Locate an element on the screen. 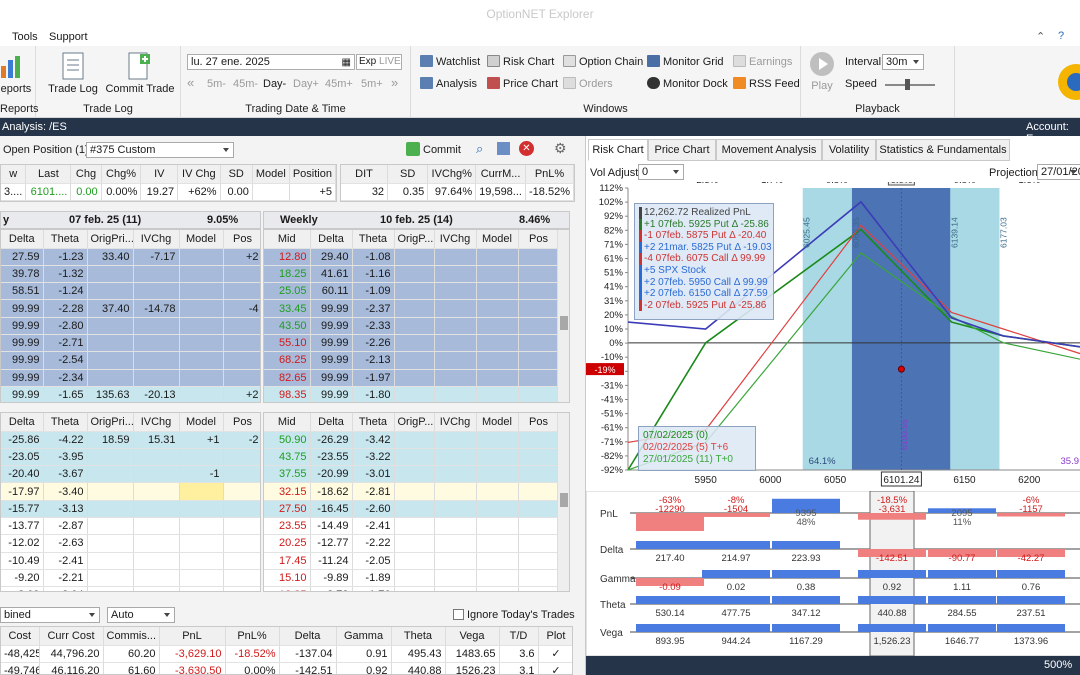 The width and height of the screenshot is (1080, 675). totals-header-cell: Vega is located at coordinates (472, 636).